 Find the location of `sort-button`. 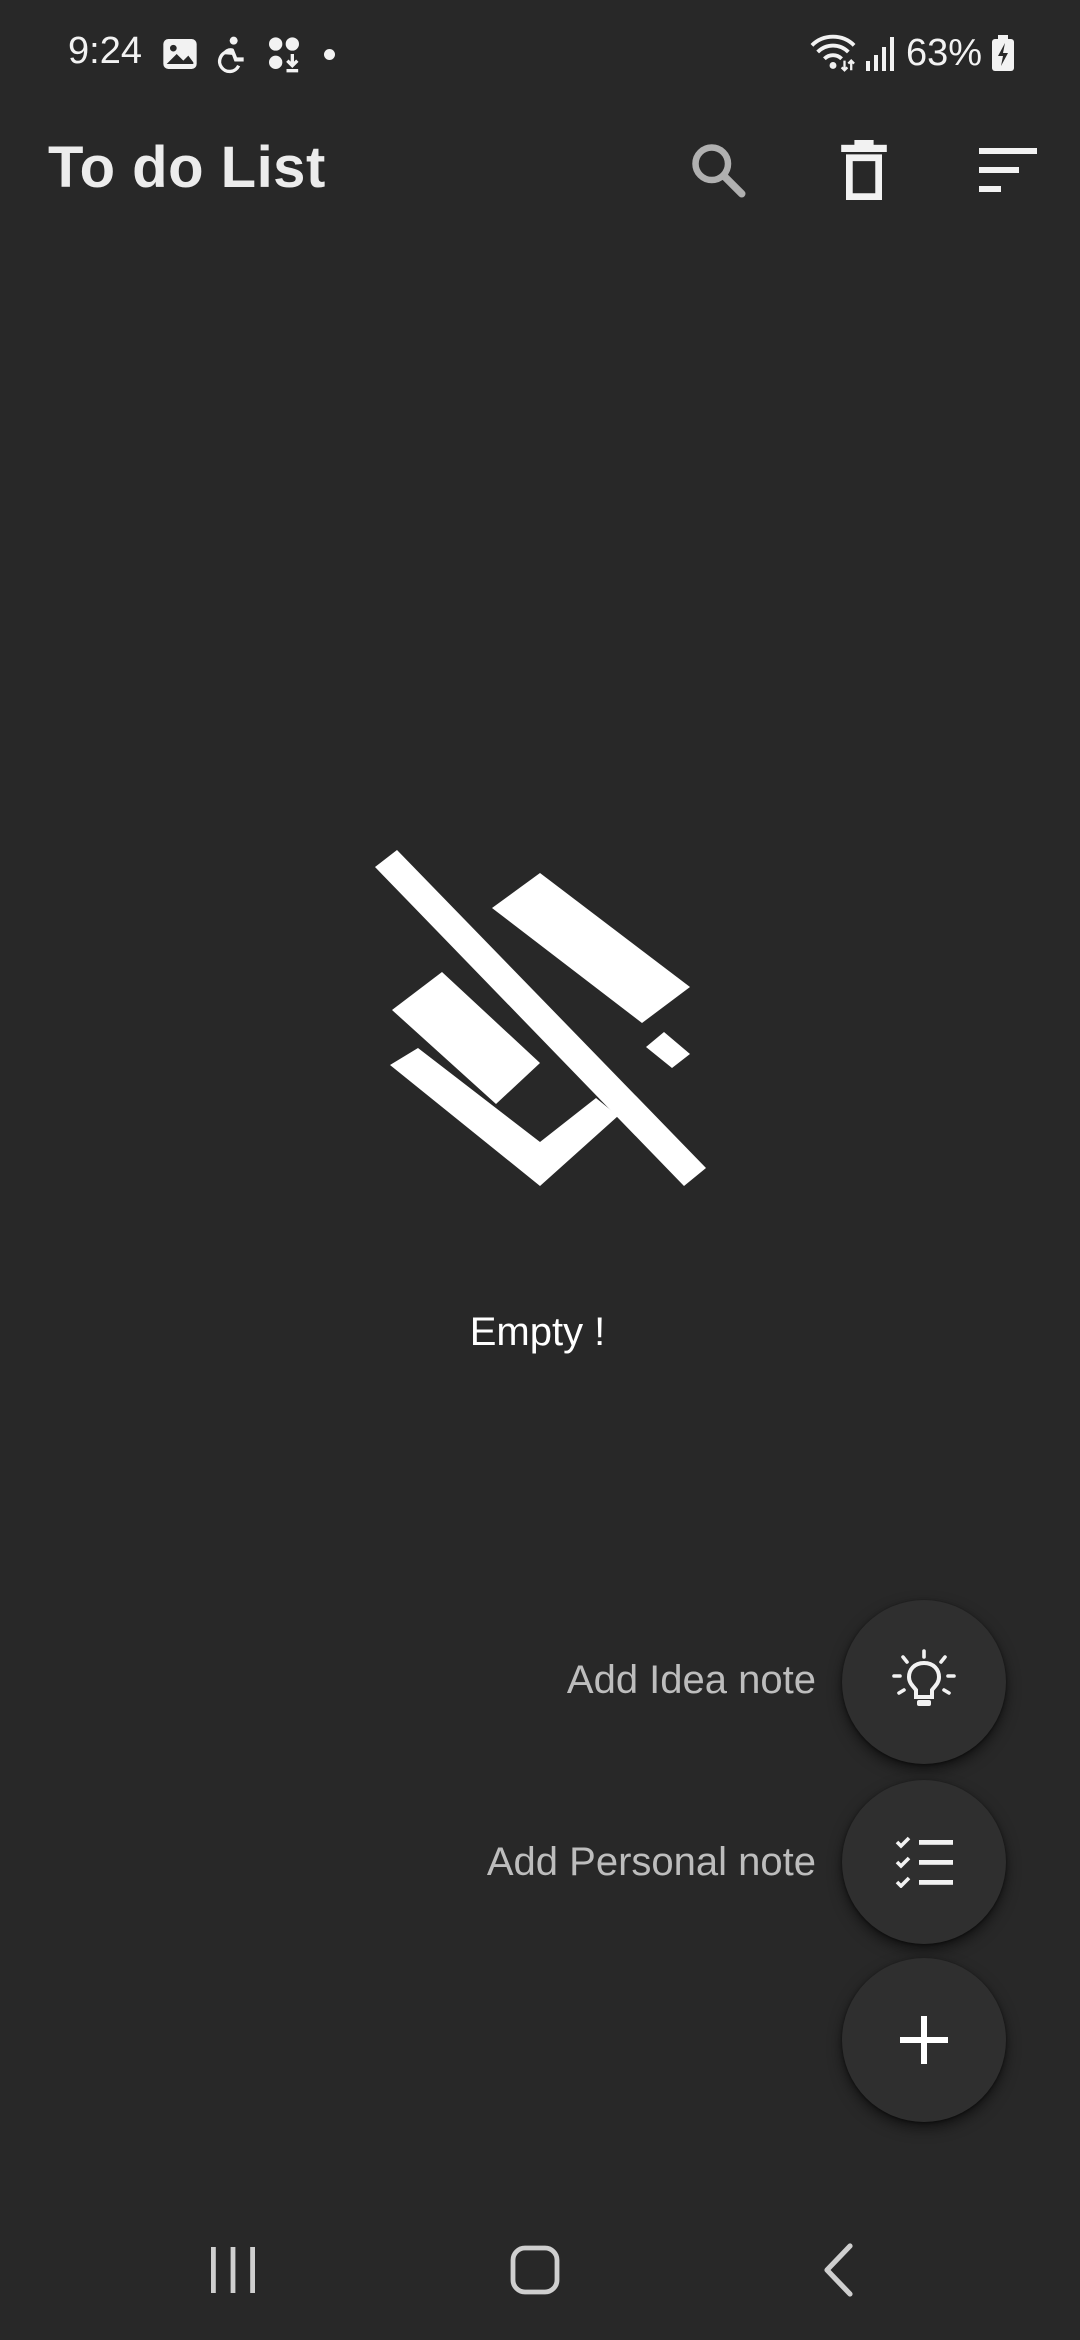

sort-button is located at coordinates (1008, 170).